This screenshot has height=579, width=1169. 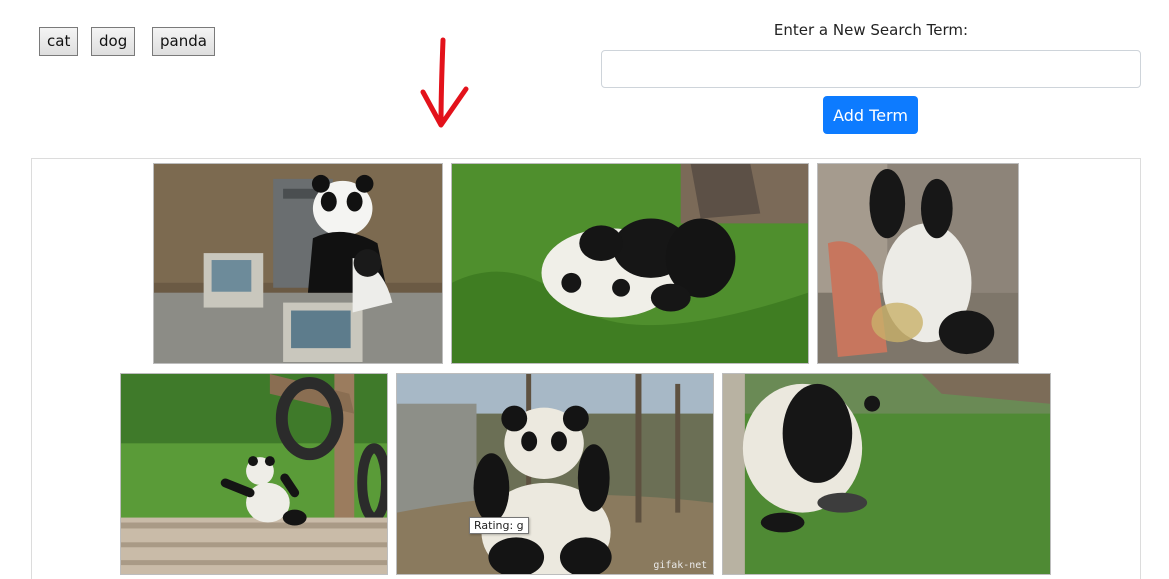 I want to click on search-term-input, so click(x=871, y=69).